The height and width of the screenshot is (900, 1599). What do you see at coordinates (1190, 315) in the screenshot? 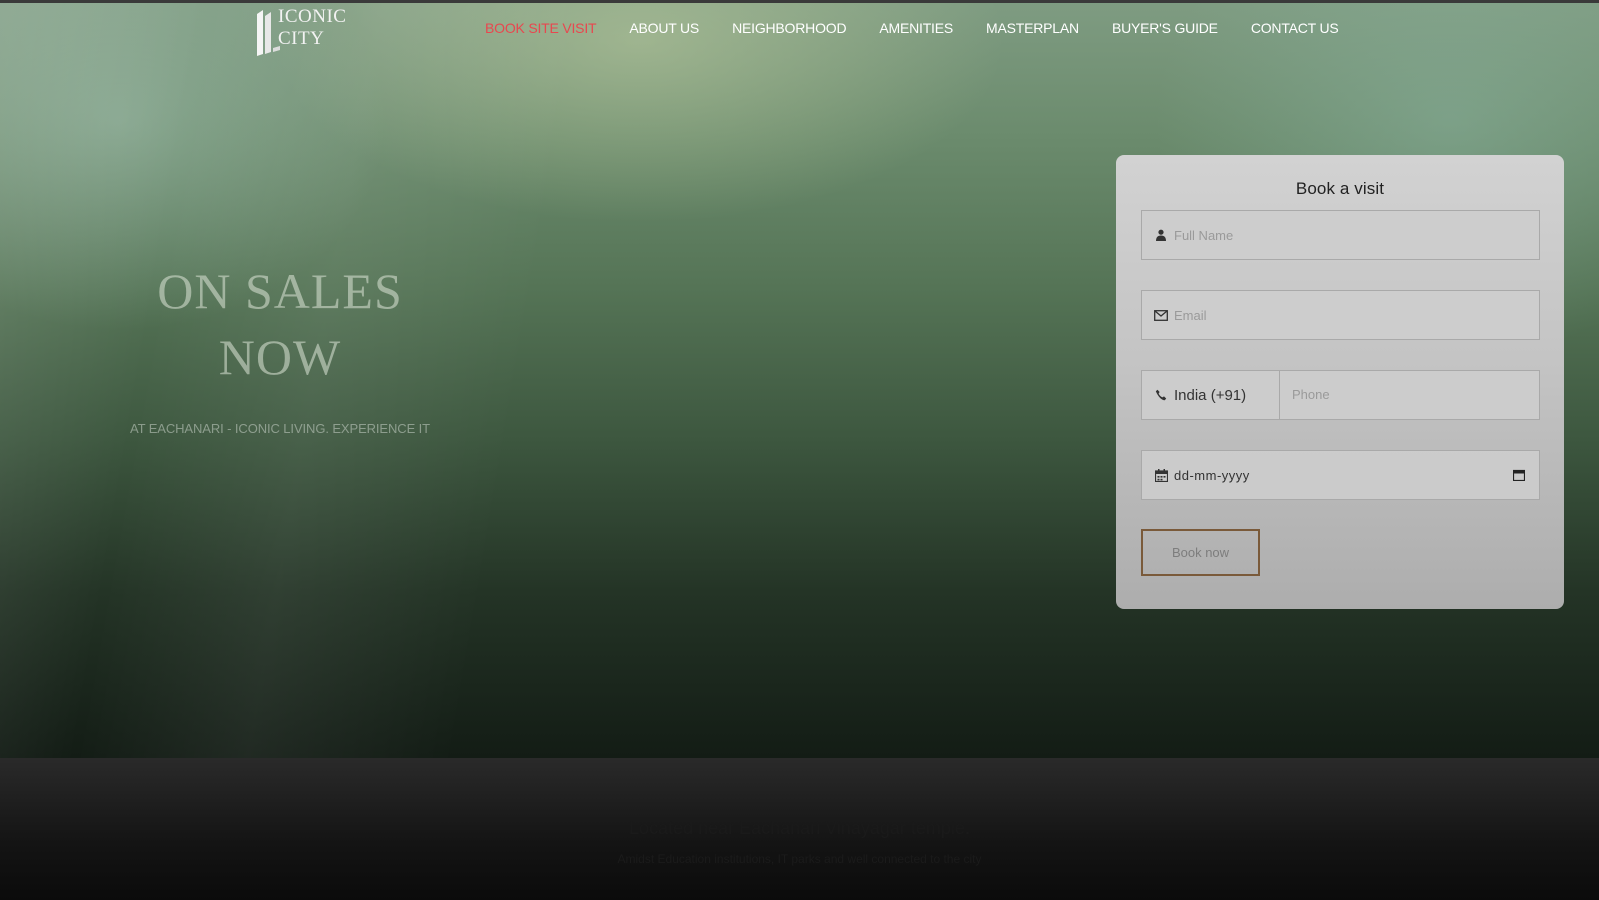
I see `email-placeholder: Email` at bounding box center [1190, 315].